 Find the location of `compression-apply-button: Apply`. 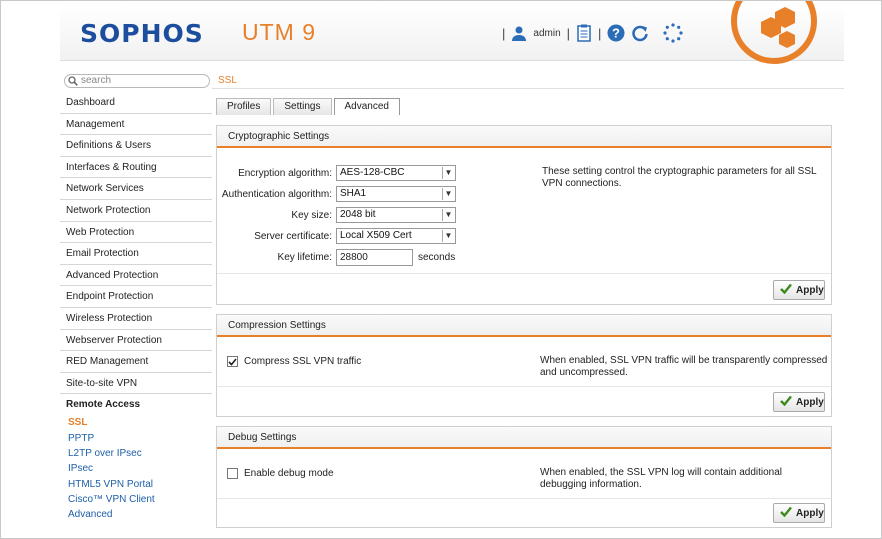

compression-apply-button: Apply is located at coordinates (799, 402).